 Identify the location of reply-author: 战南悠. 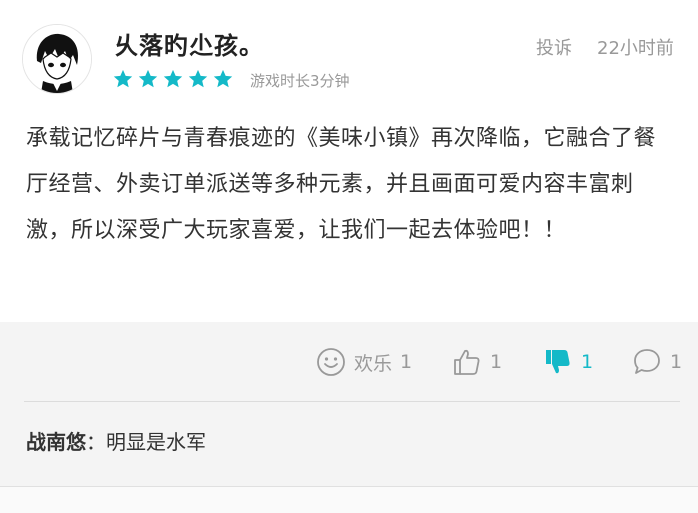
(56, 442).